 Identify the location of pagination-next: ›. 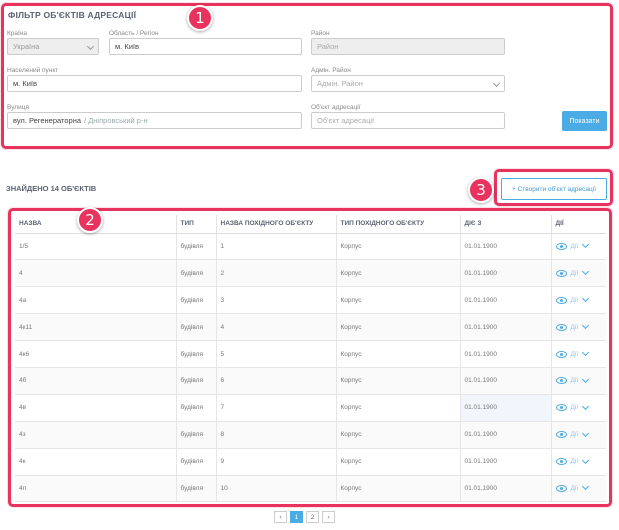
(328, 517).